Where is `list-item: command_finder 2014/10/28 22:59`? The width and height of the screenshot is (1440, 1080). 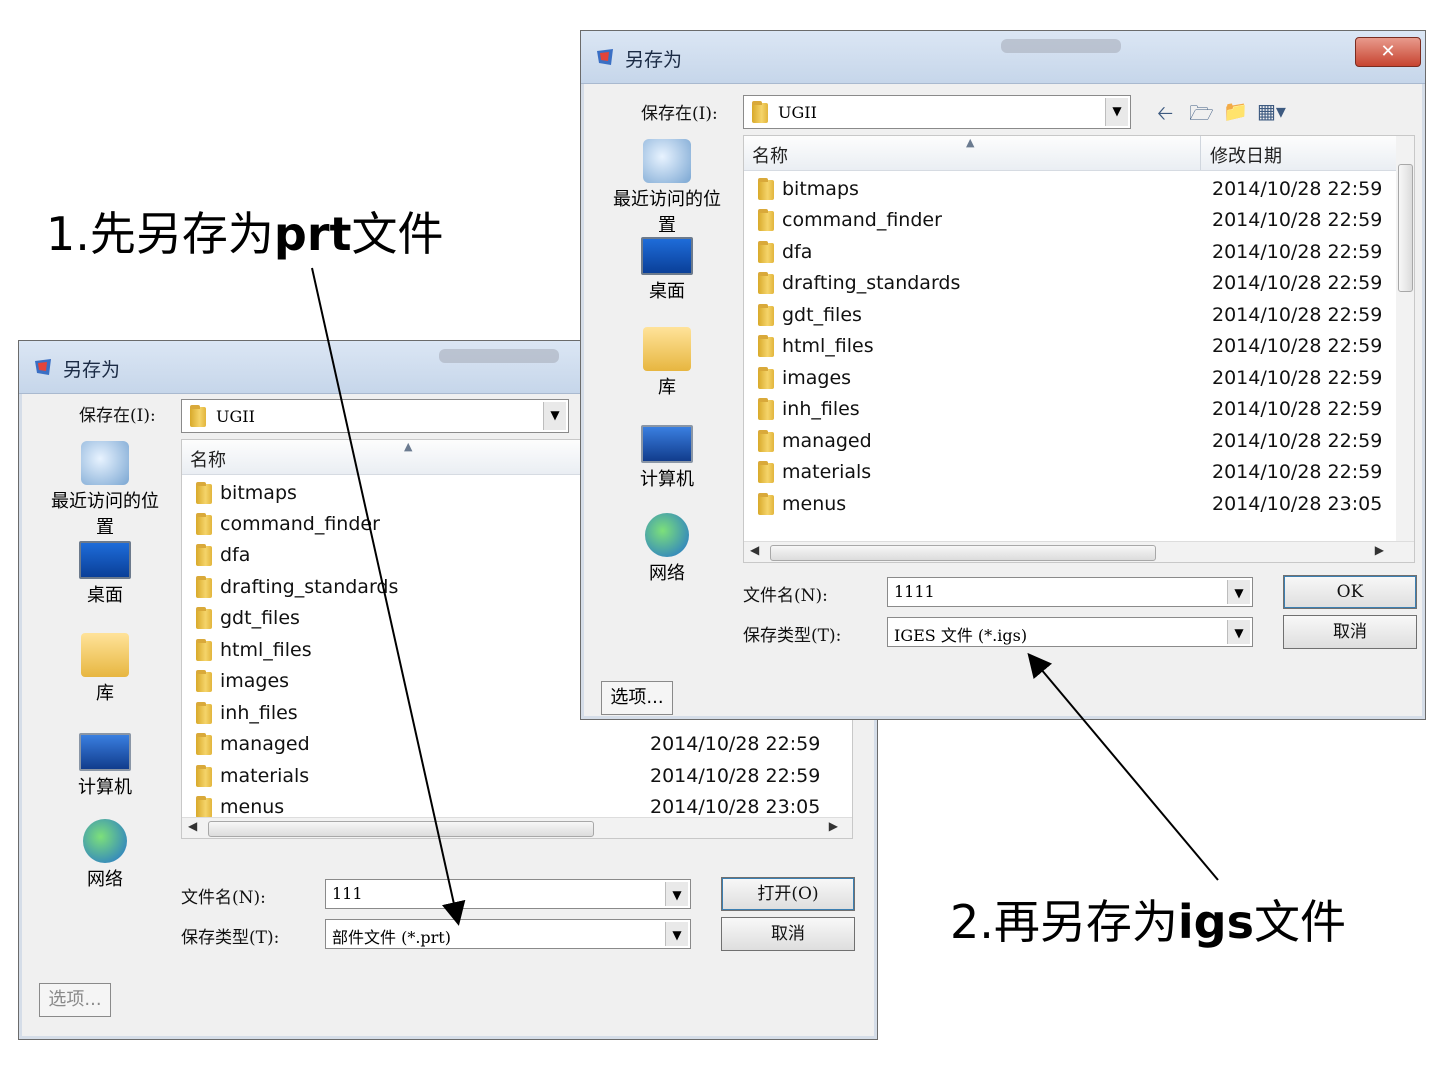
list-item: command_finder 2014/10/28 22:59 is located at coordinates (1069, 220).